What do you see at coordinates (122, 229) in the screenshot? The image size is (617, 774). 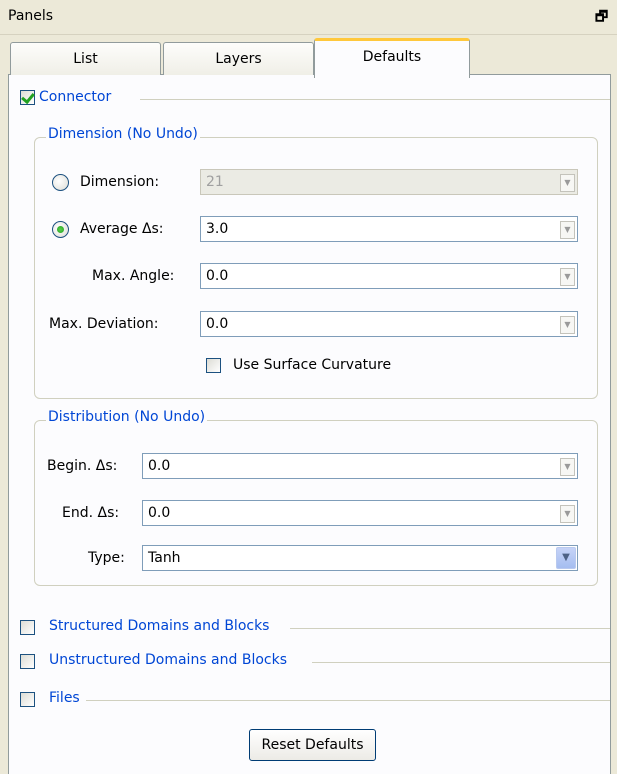 I see `average-ds-label: Average Δs:` at bounding box center [122, 229].